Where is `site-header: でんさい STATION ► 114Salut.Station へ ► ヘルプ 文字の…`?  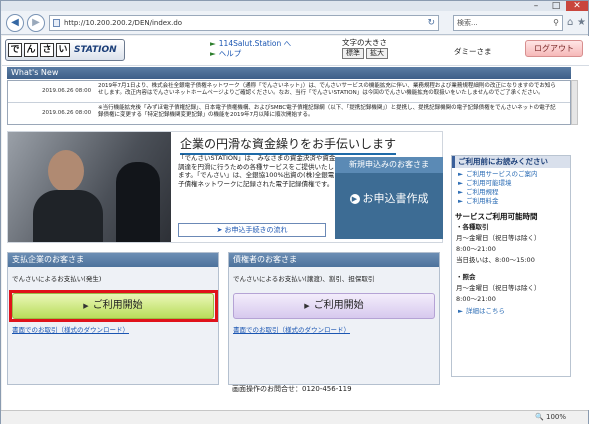 site-header: でんさい STATION ► 114Salut.Station へ ► ヘルプ 文字の… is located at coordinates (295, 51).